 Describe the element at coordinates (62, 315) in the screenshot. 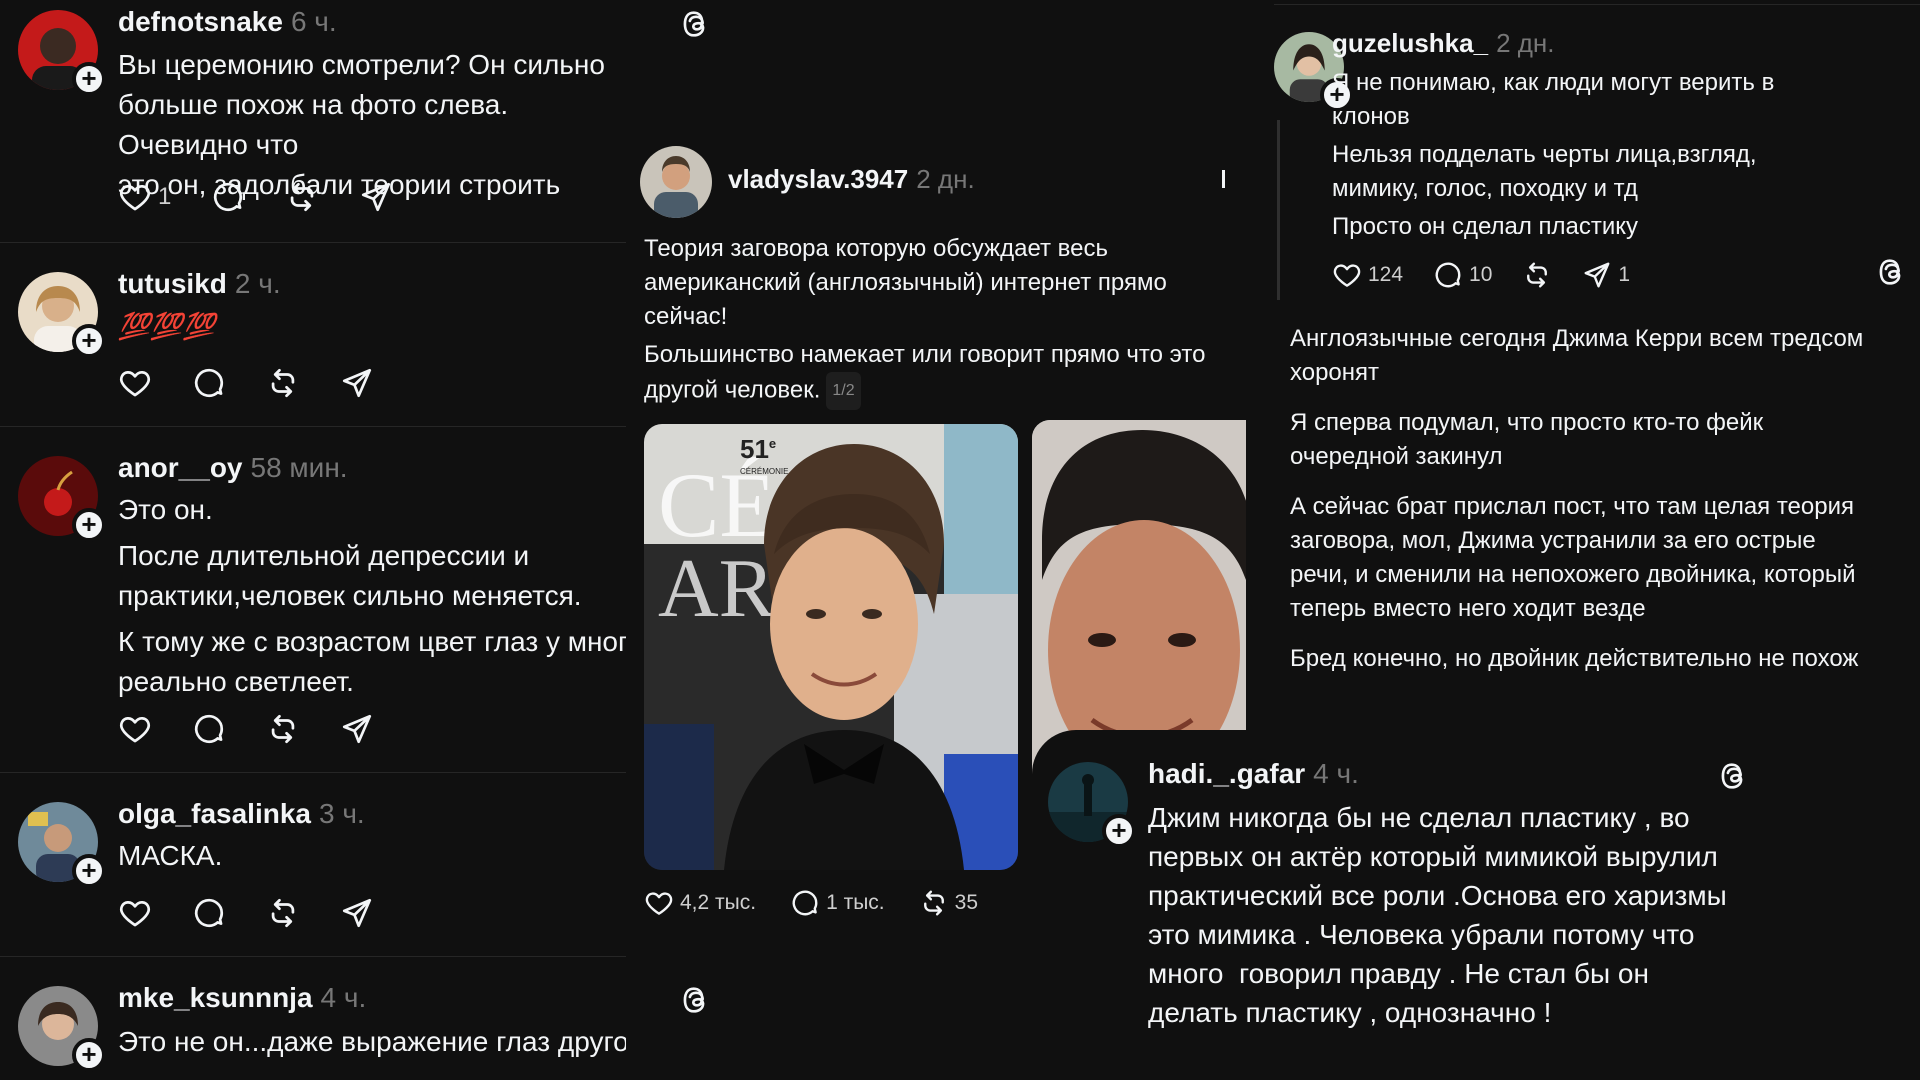

I see `avatar-tutusikd: +` at that location.